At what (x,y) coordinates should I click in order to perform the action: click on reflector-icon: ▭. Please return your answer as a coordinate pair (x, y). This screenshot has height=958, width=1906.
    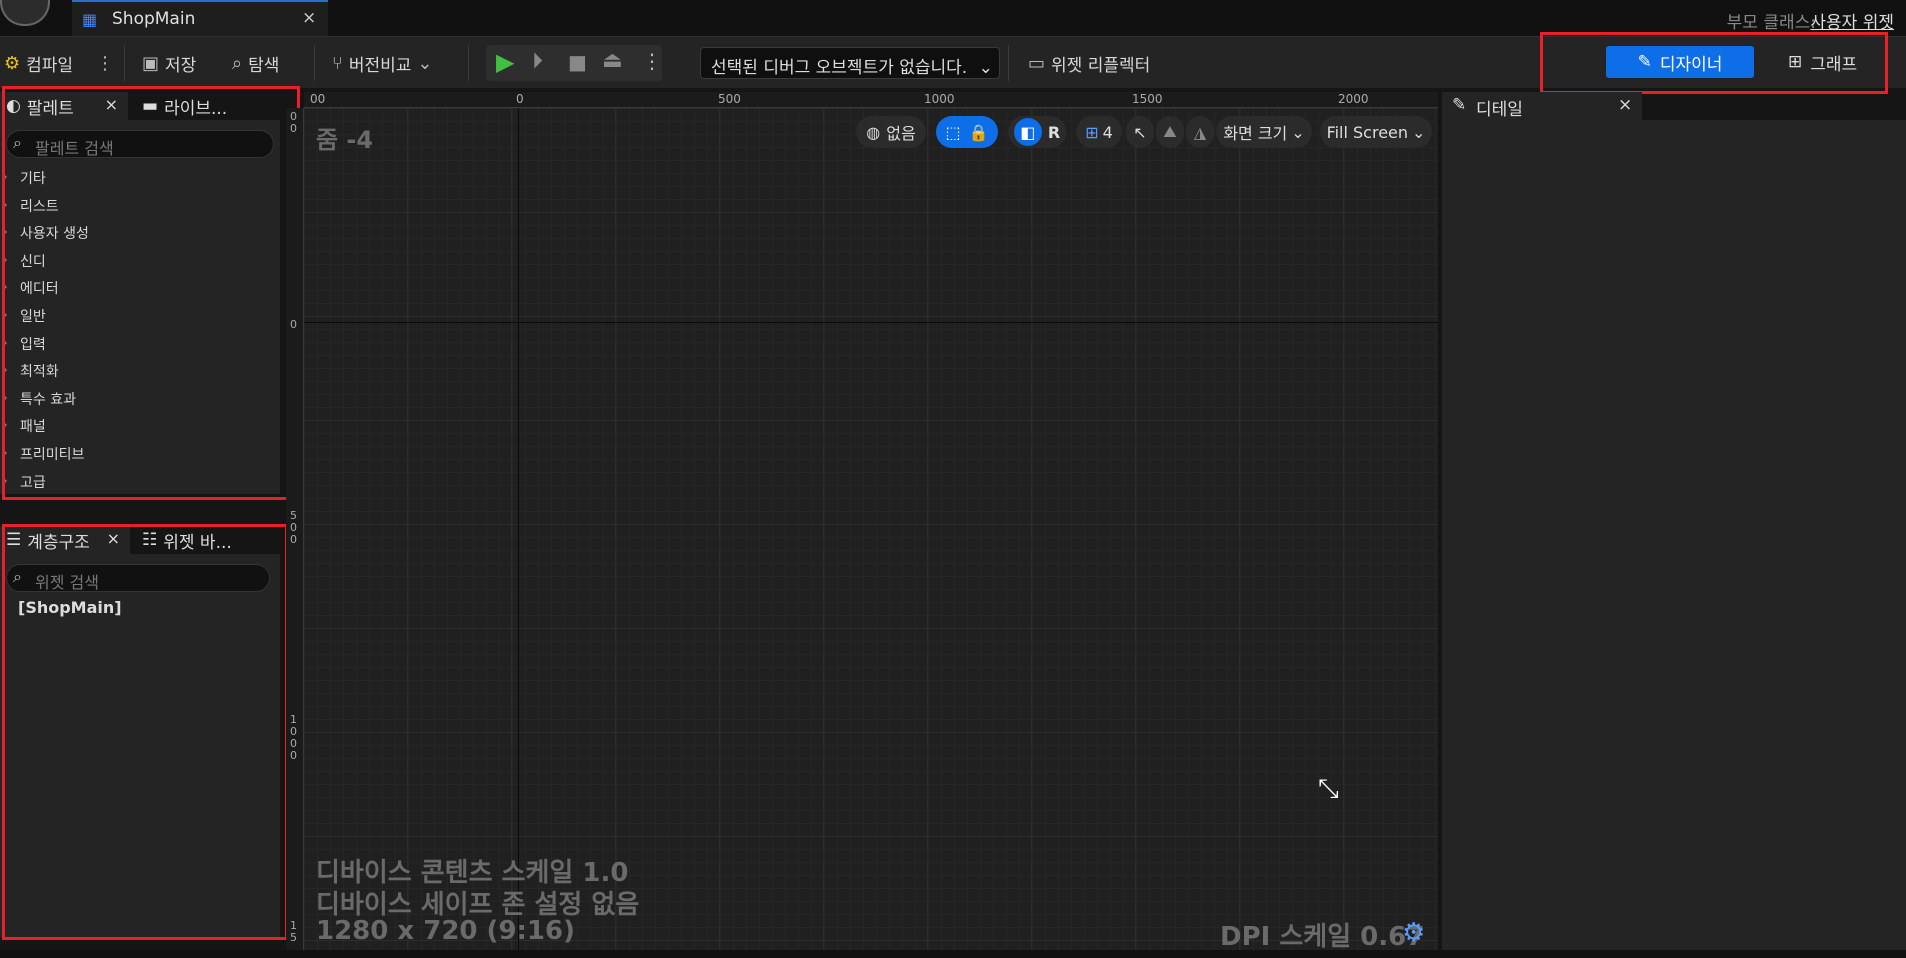
    Looking at the image, I should click on (1037, 63).